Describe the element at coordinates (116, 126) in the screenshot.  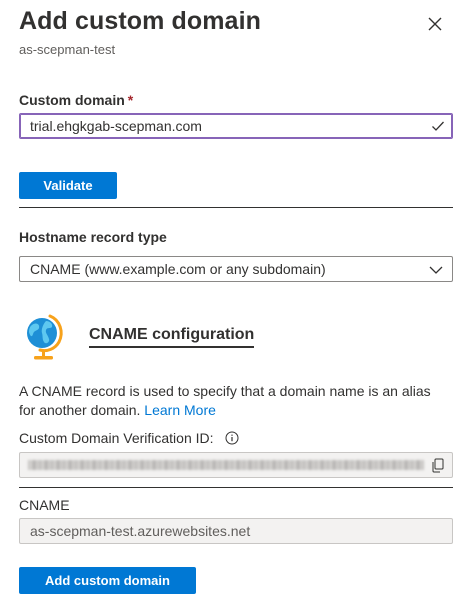
I see `custom-domain-value: trial.ehgkgab-scepman.com` at that location.